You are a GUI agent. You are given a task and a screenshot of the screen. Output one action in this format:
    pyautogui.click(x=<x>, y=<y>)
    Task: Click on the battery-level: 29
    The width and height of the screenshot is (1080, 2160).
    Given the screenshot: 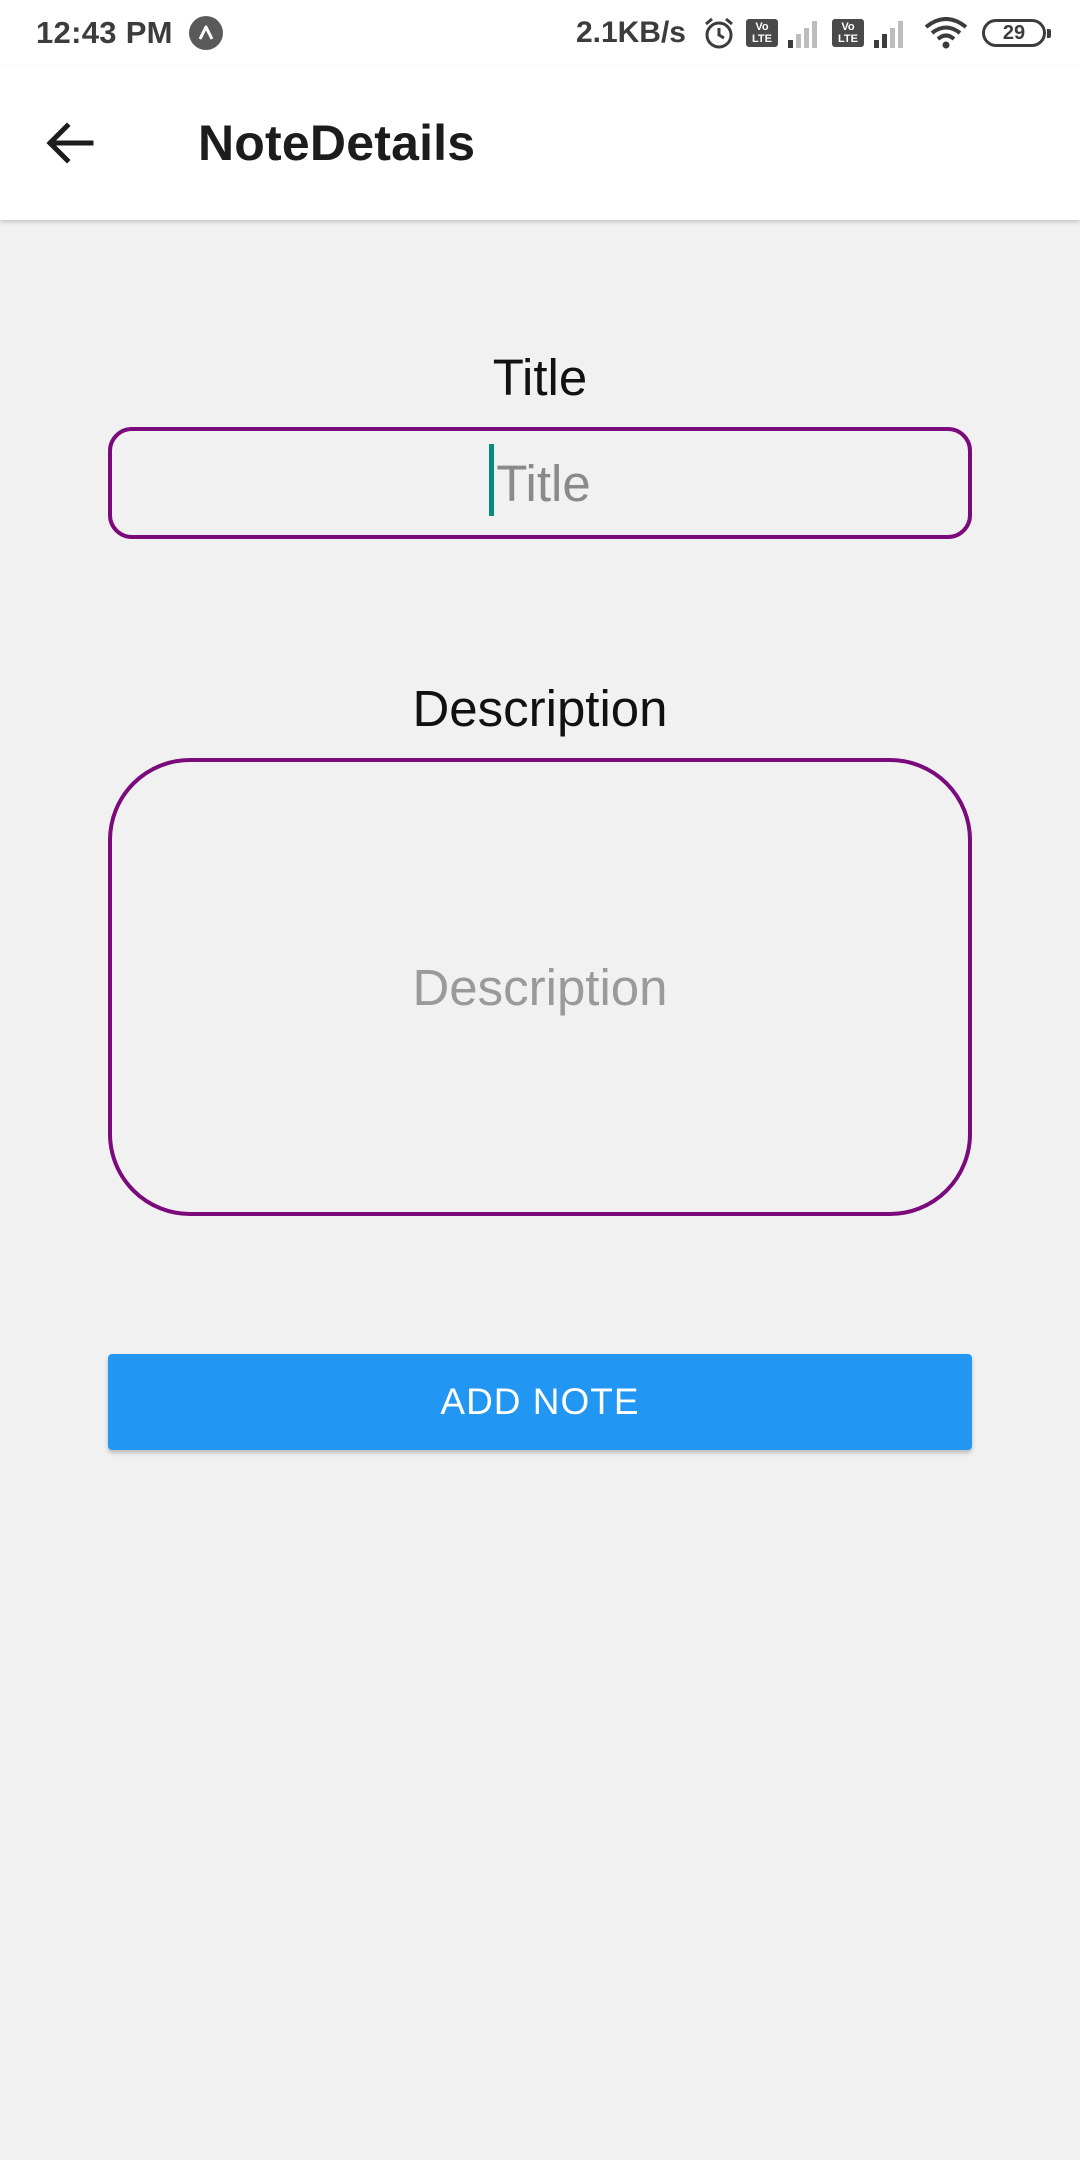 What is the action you would take?
    pyautogui.click(x=1014, y=32)
    